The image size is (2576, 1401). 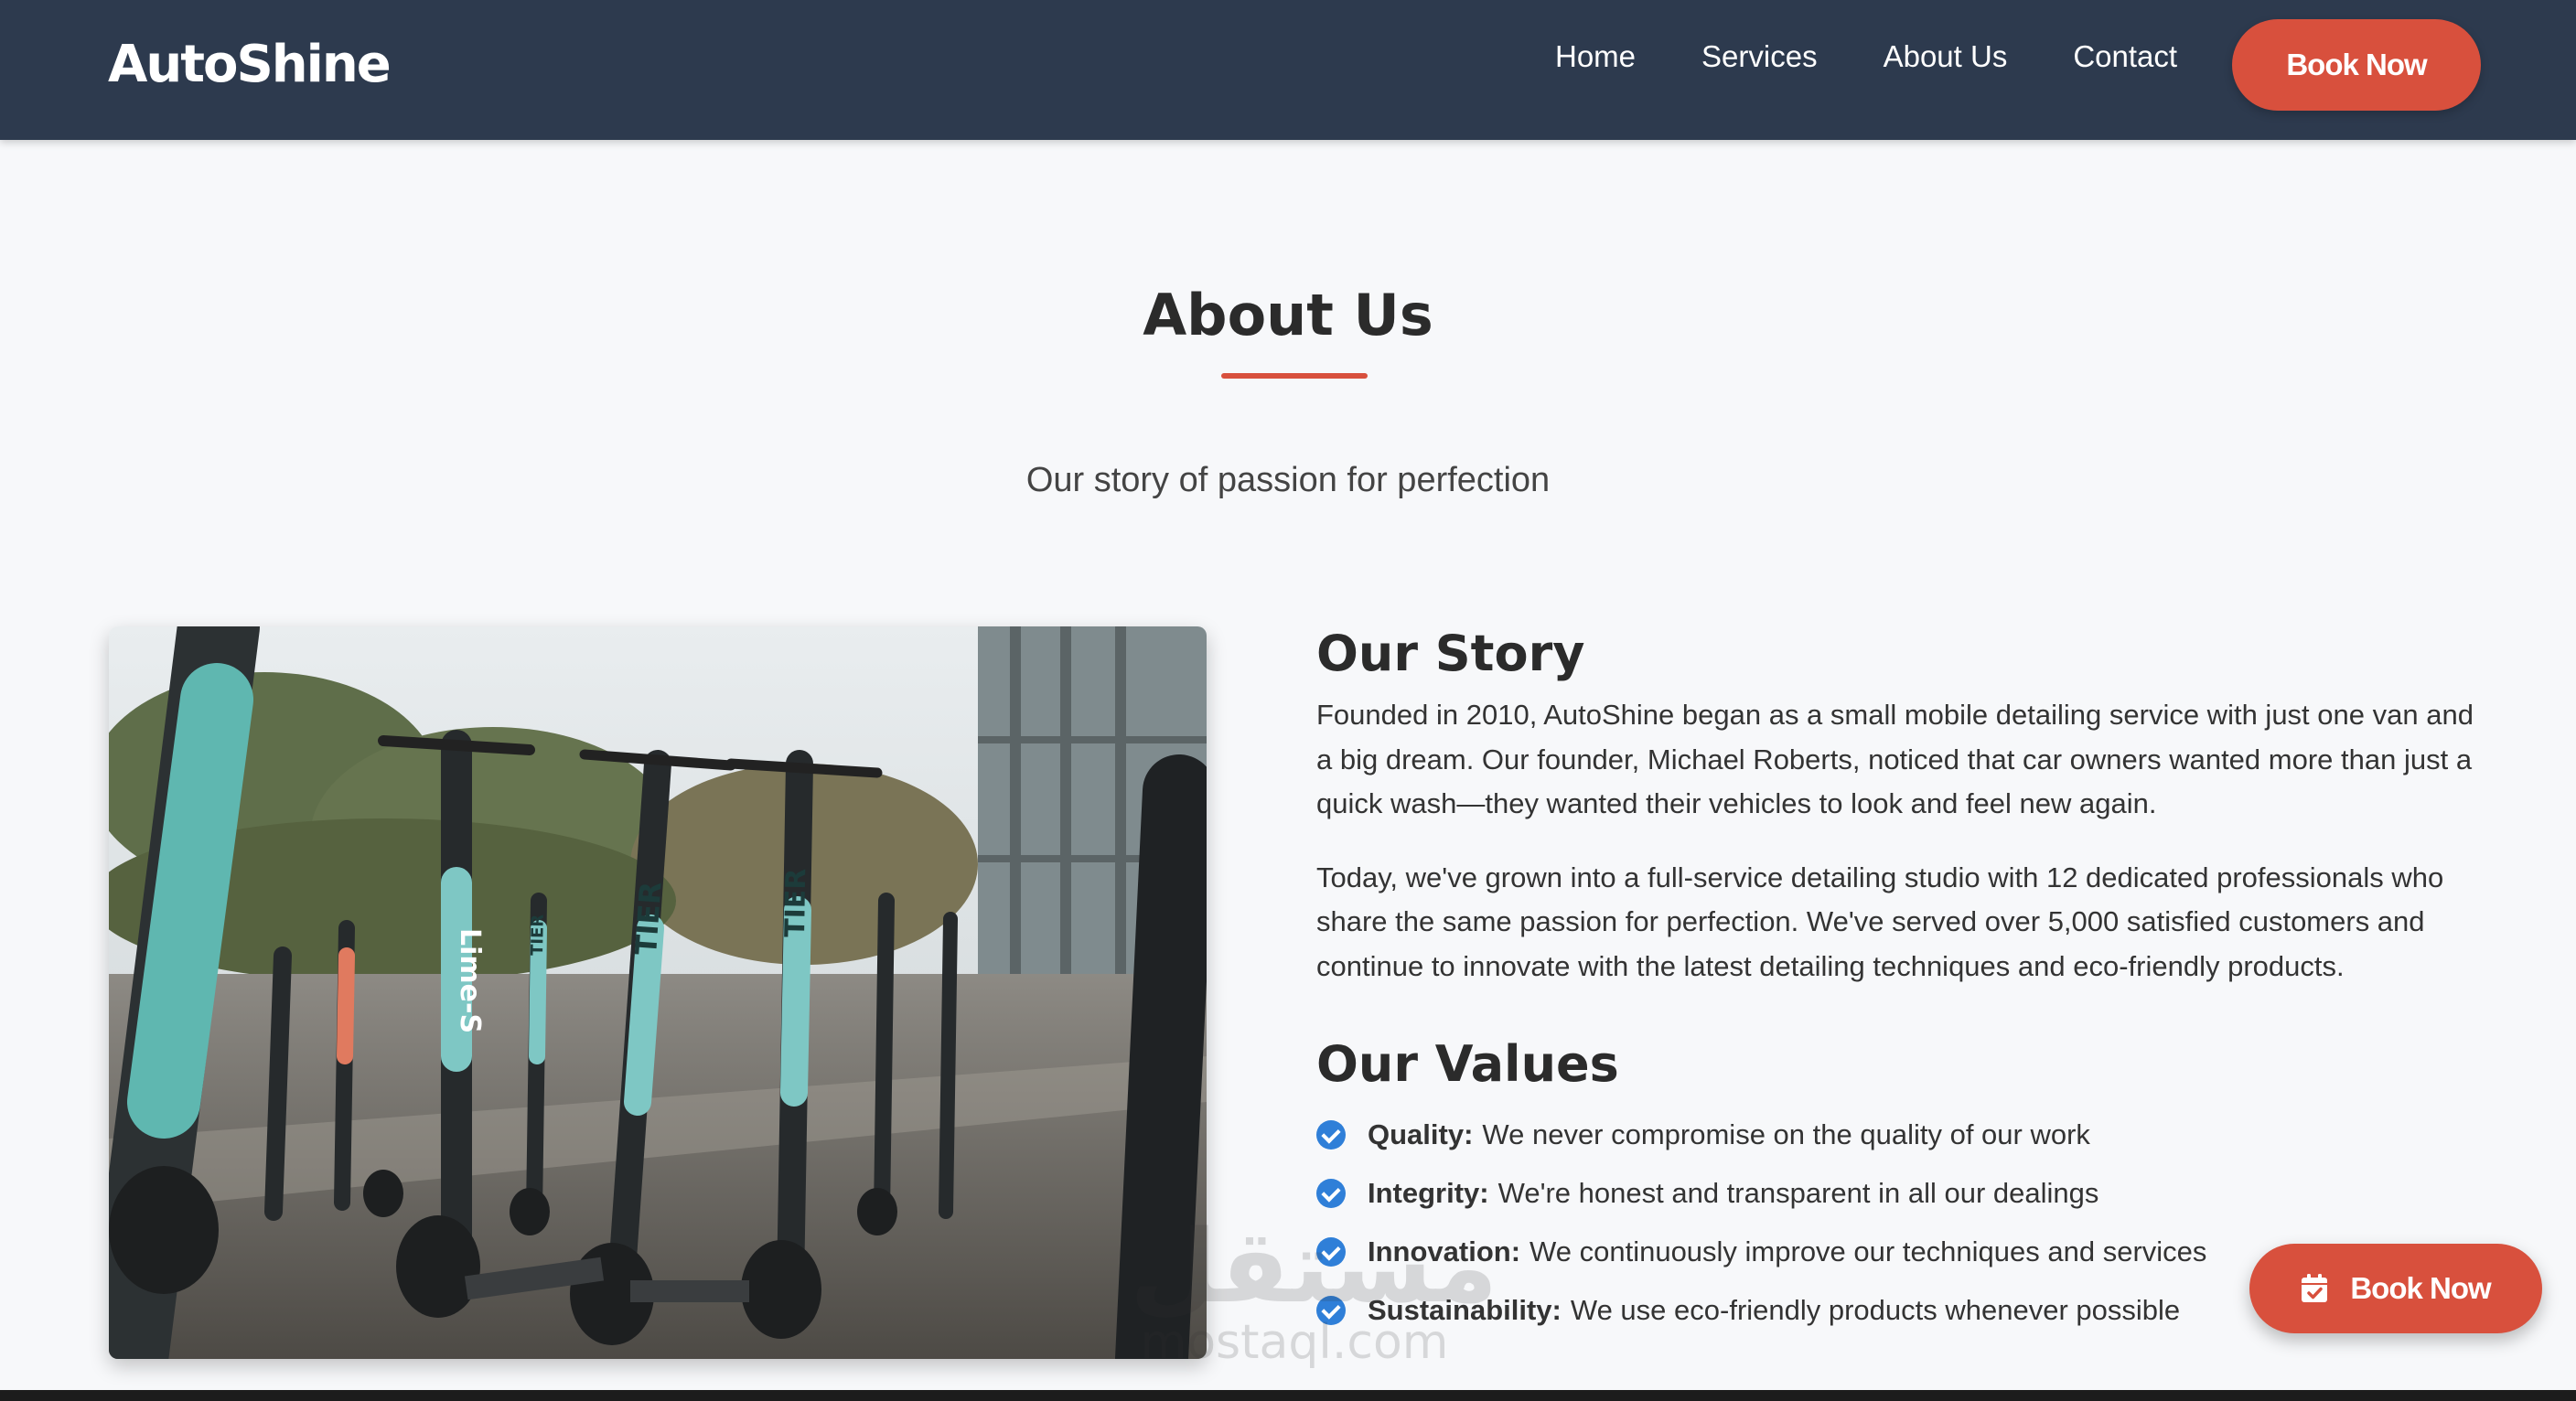 What do you see at coordinates (1445, 1251) in the screenshot?
I see `value-name: Innovation:` at bounding box center [1445, 1251].